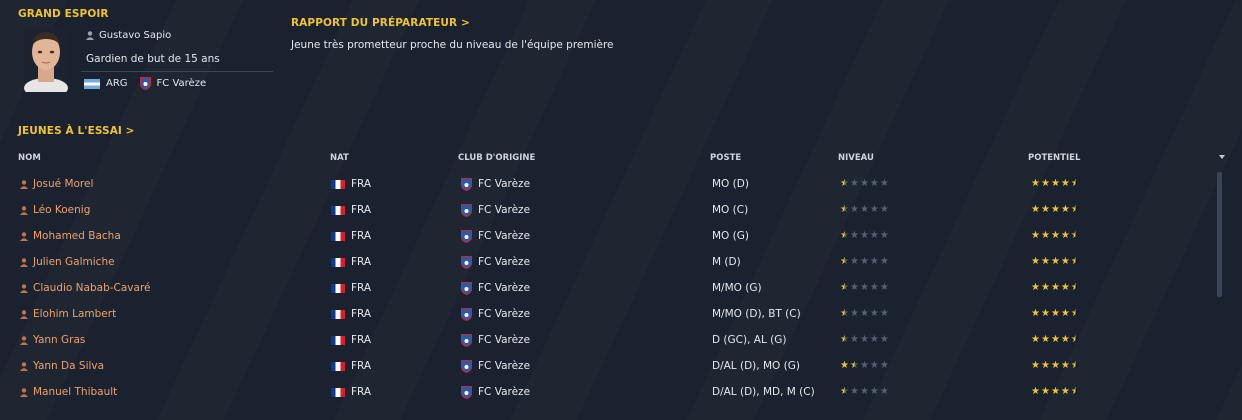  I want to click on player-name: Claudio Nabab-Cavaré, so click(91, 288).